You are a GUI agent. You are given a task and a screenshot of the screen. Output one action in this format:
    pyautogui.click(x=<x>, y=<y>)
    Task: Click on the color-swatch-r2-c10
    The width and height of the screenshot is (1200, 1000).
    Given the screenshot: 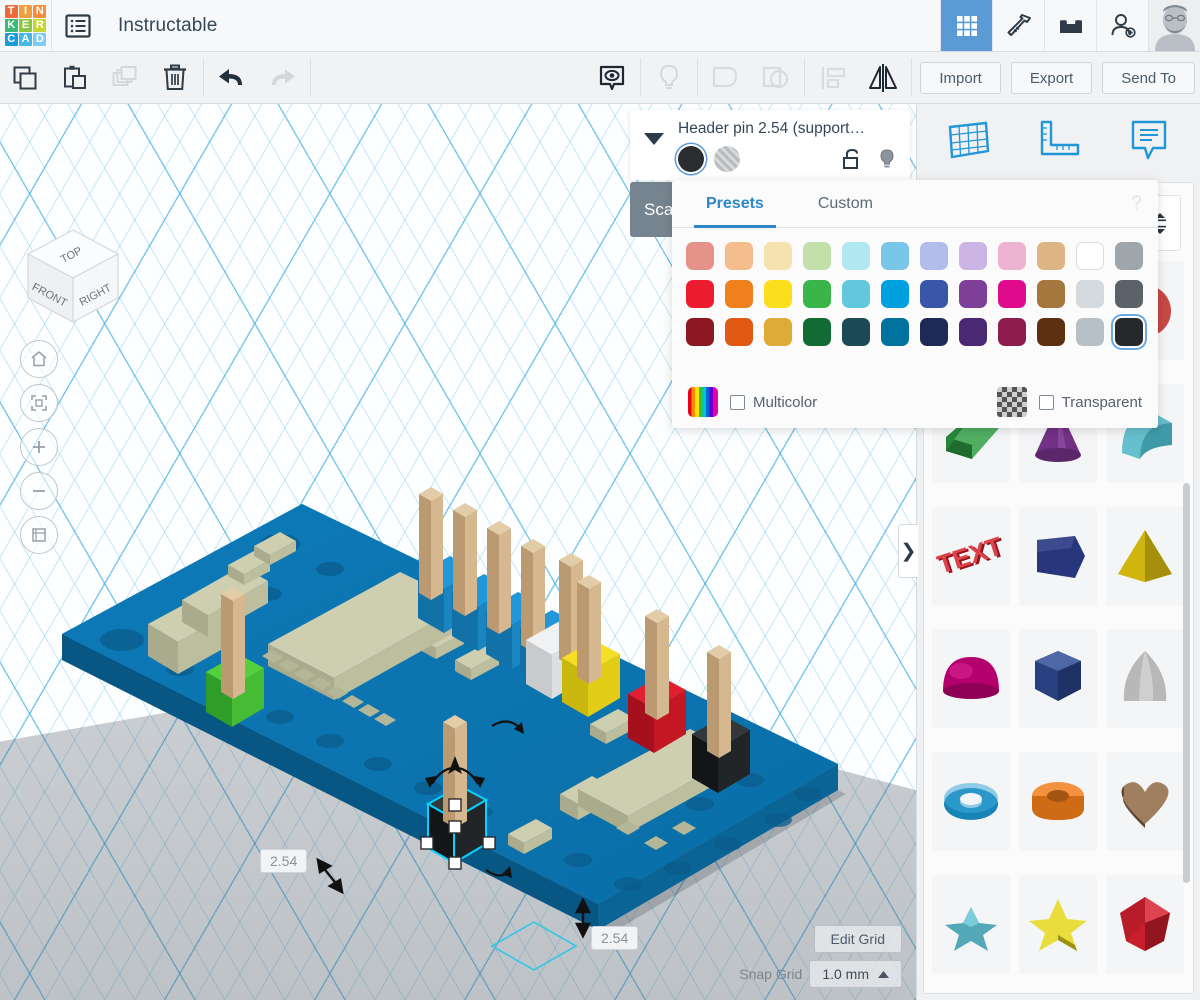 What is the action you would take?
    pyautogui.click(x=1090, y=332)
    